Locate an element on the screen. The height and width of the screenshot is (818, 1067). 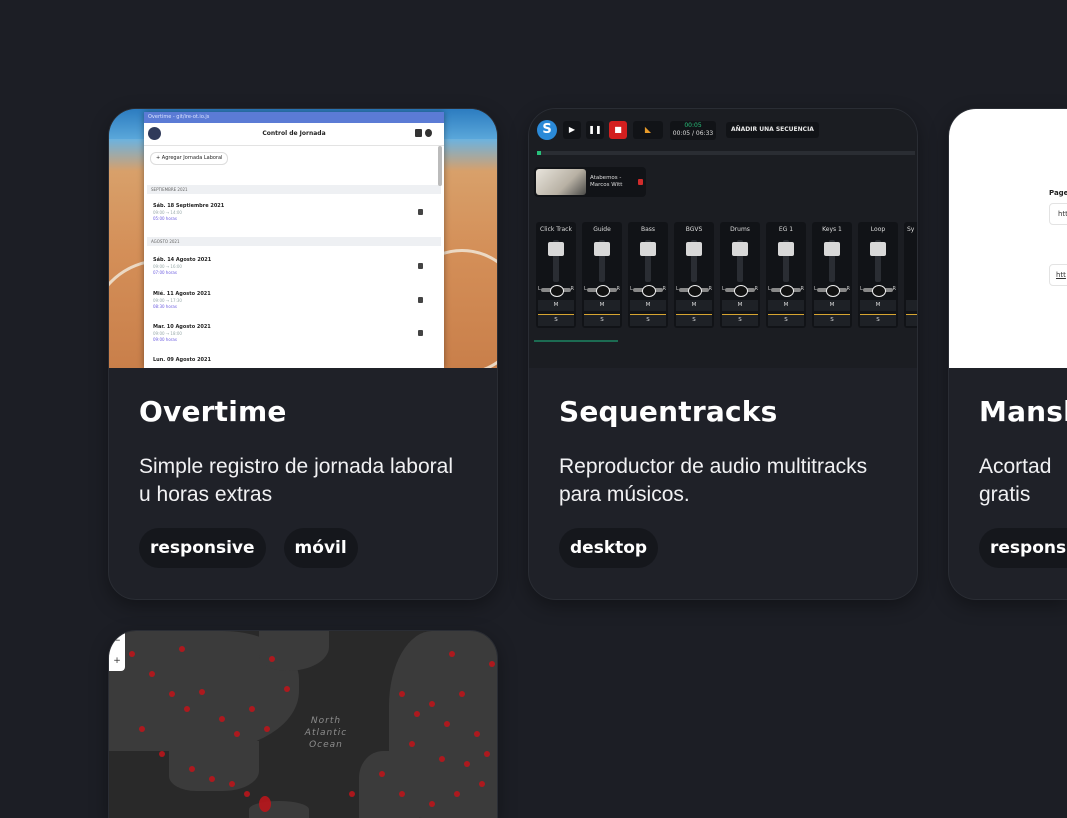
short-url-output: htt is located at coordinates (1058, 275).